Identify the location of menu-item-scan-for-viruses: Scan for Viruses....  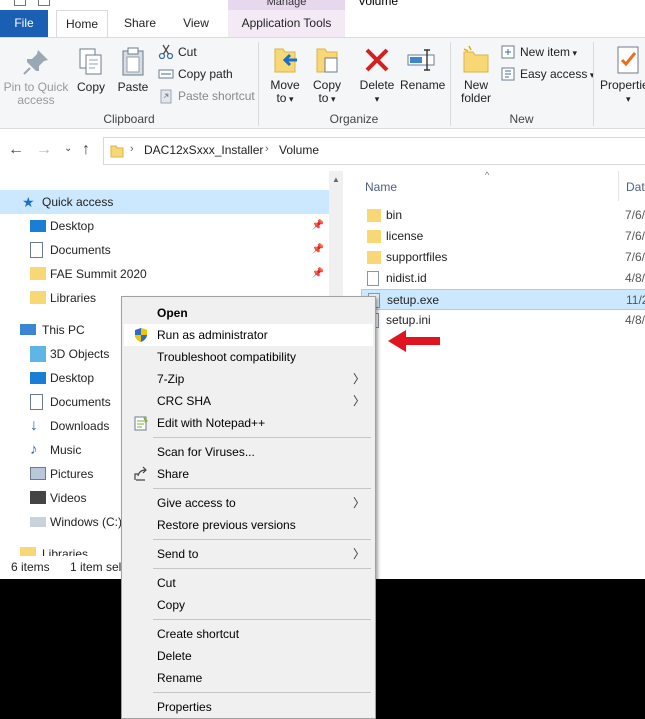
(248, 452).